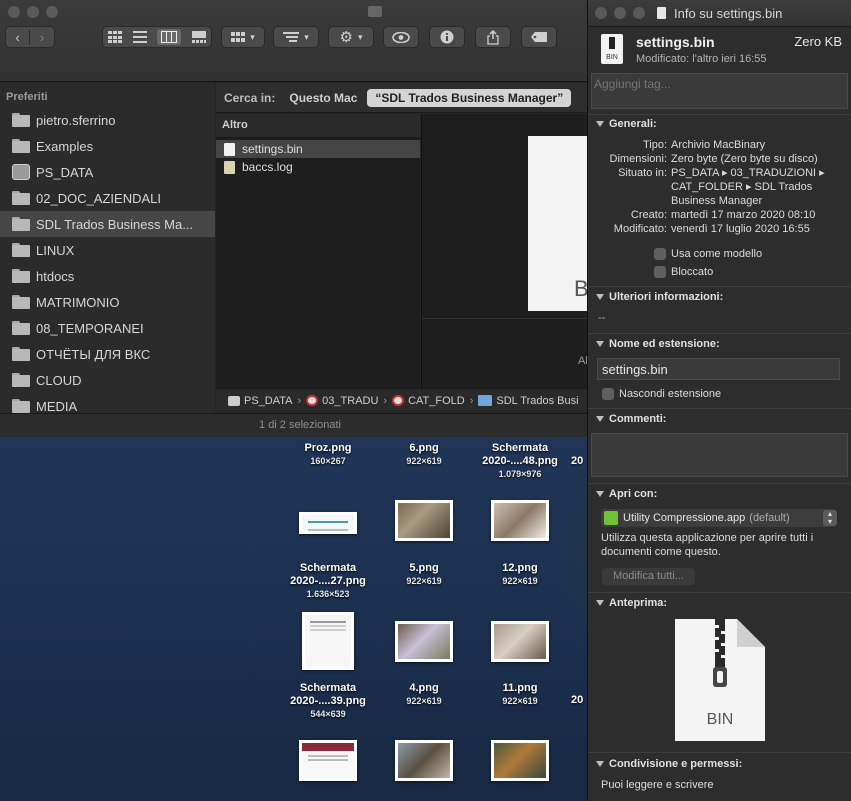  I want to click on back-forward-control: ‹ ›, so click(30, 37).